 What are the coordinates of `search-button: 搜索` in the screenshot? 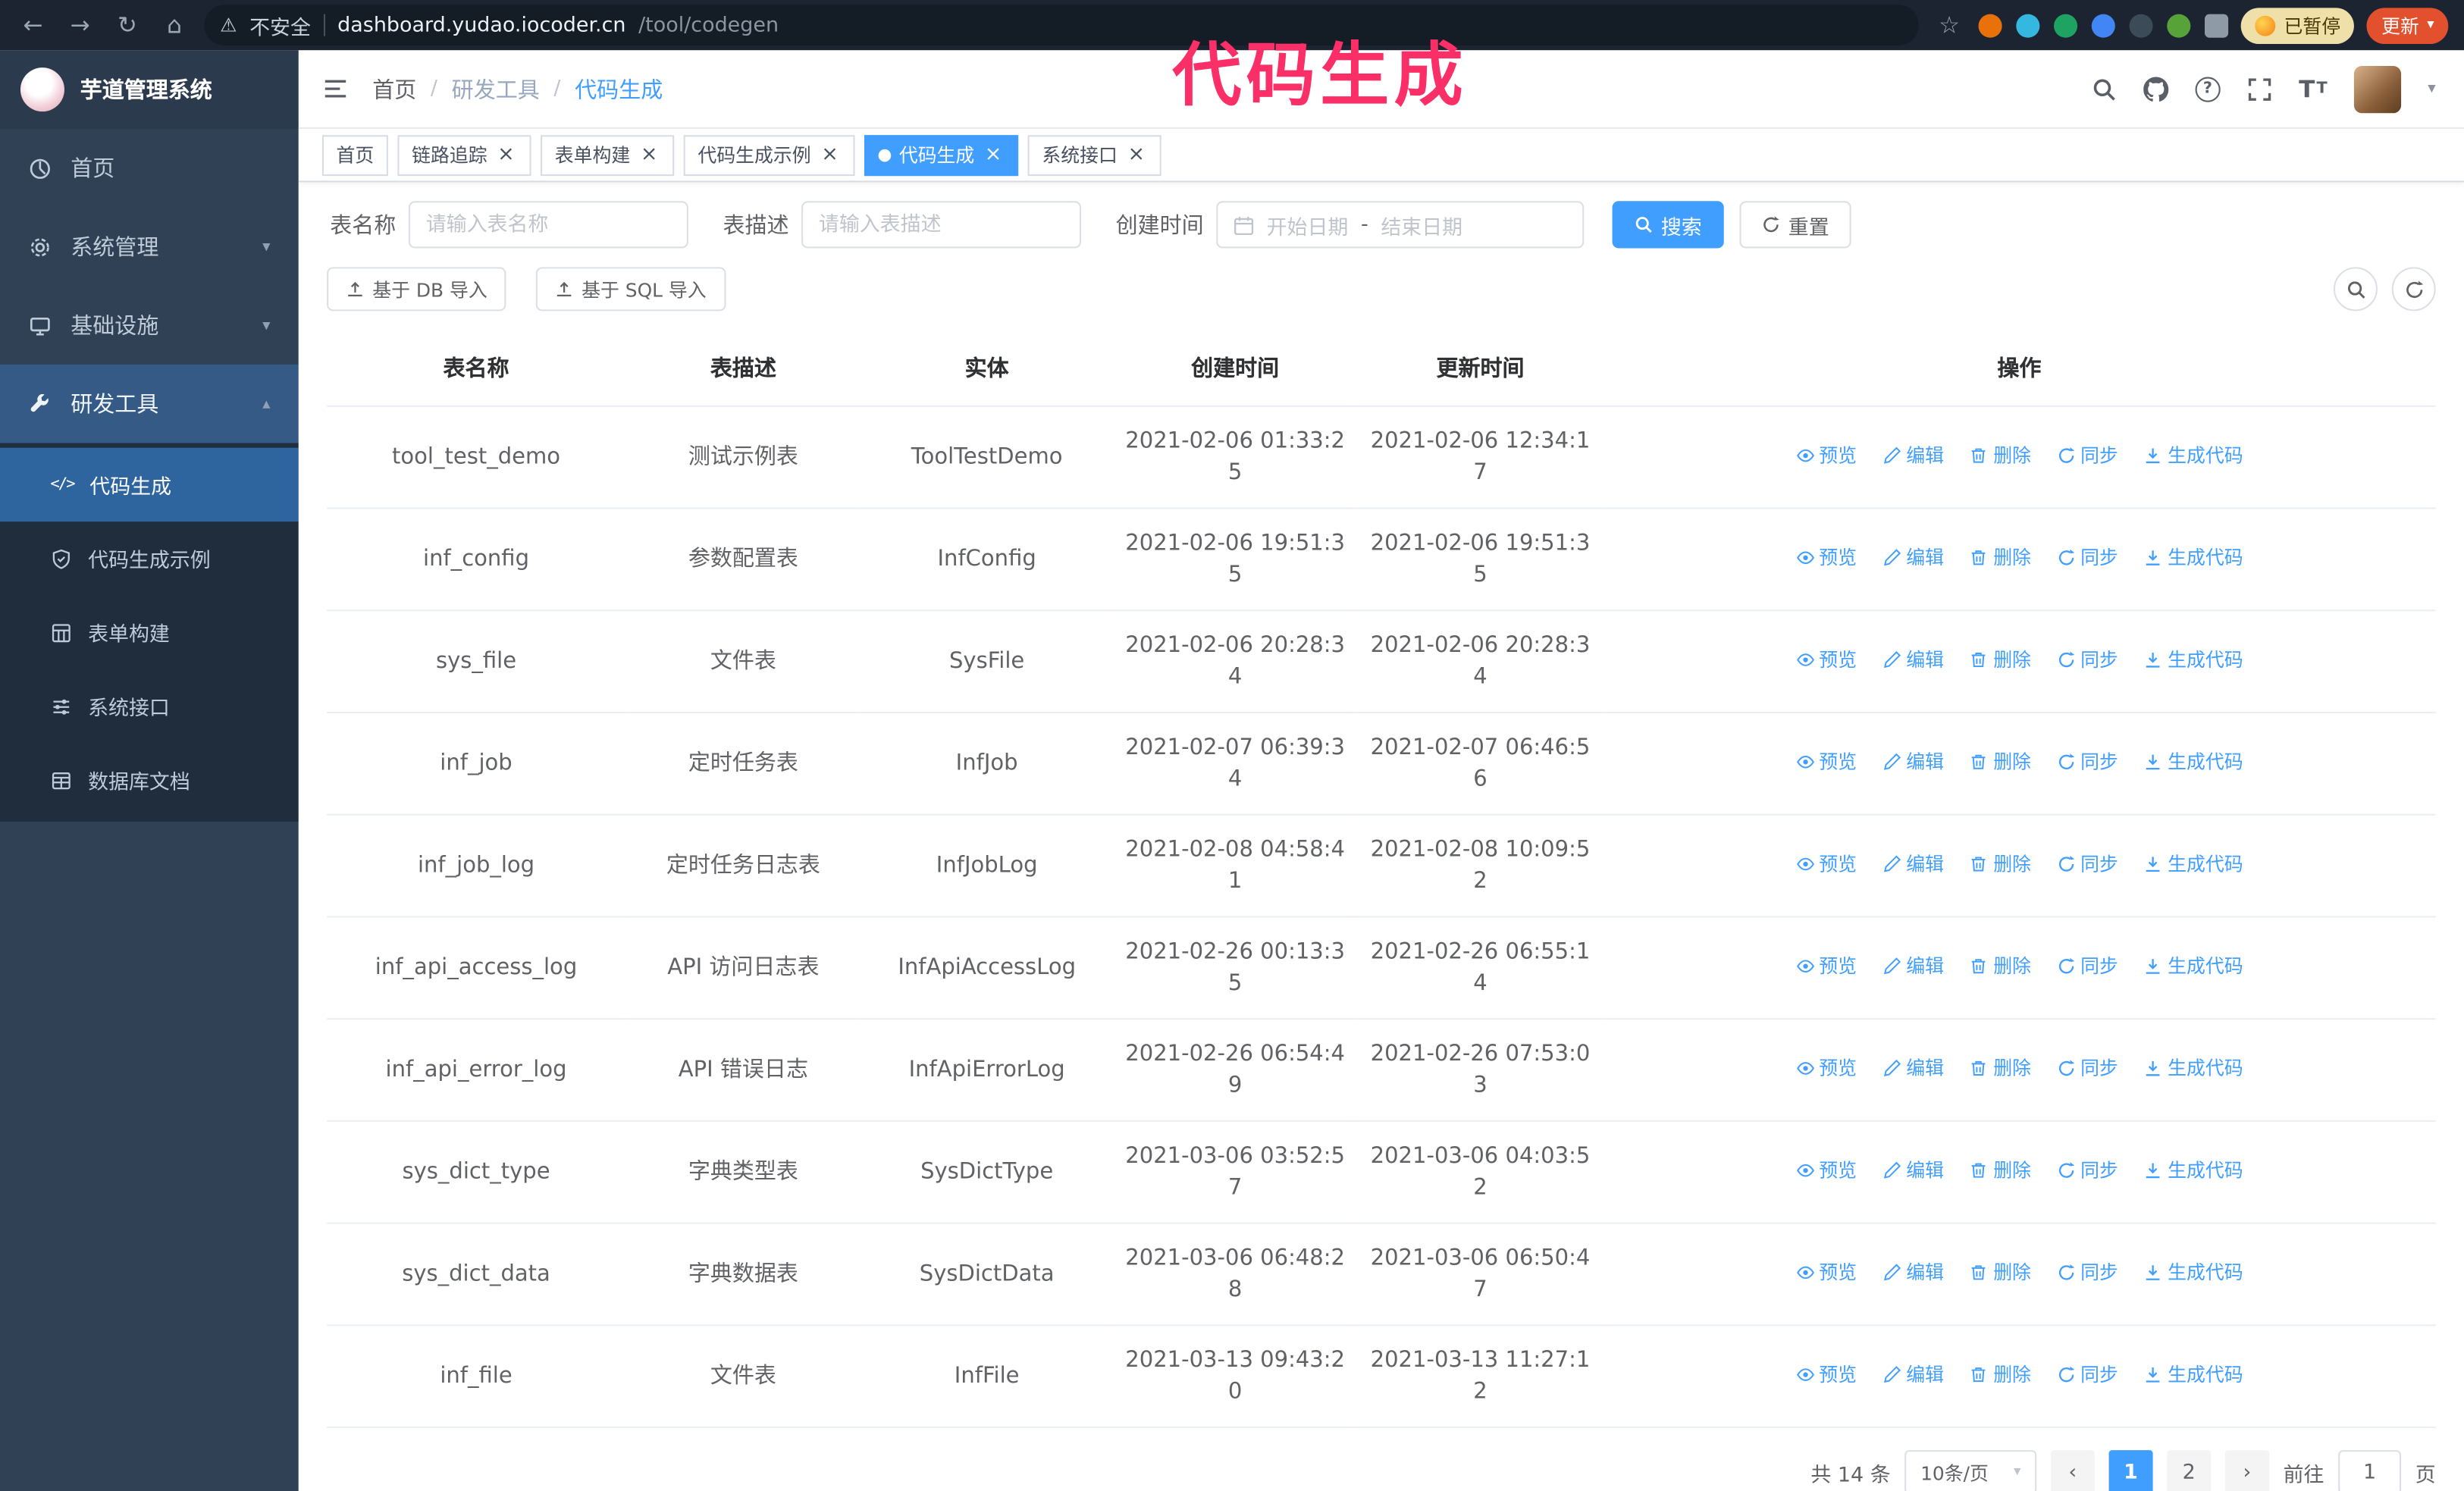 It's located at (1668, 225).